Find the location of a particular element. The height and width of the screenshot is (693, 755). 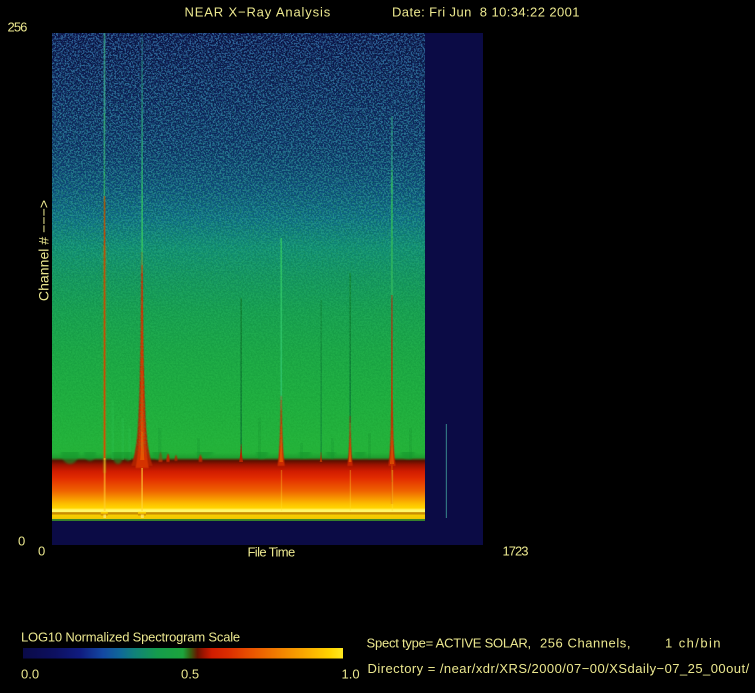

svg-text: 1 ch/bin is located at coordinates (693, 643).